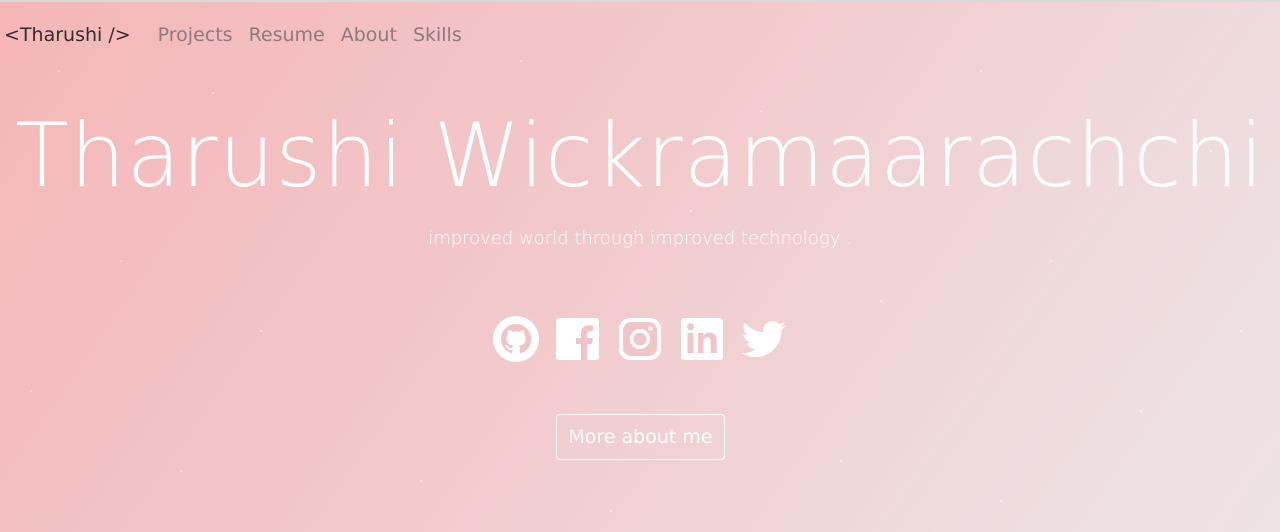 This screenshot has height=532, width=1280. What do you see at coordinates (437, 35) in the screenshot?
I see `nav-link-skills: Skills` at bounding box center [437, 35].